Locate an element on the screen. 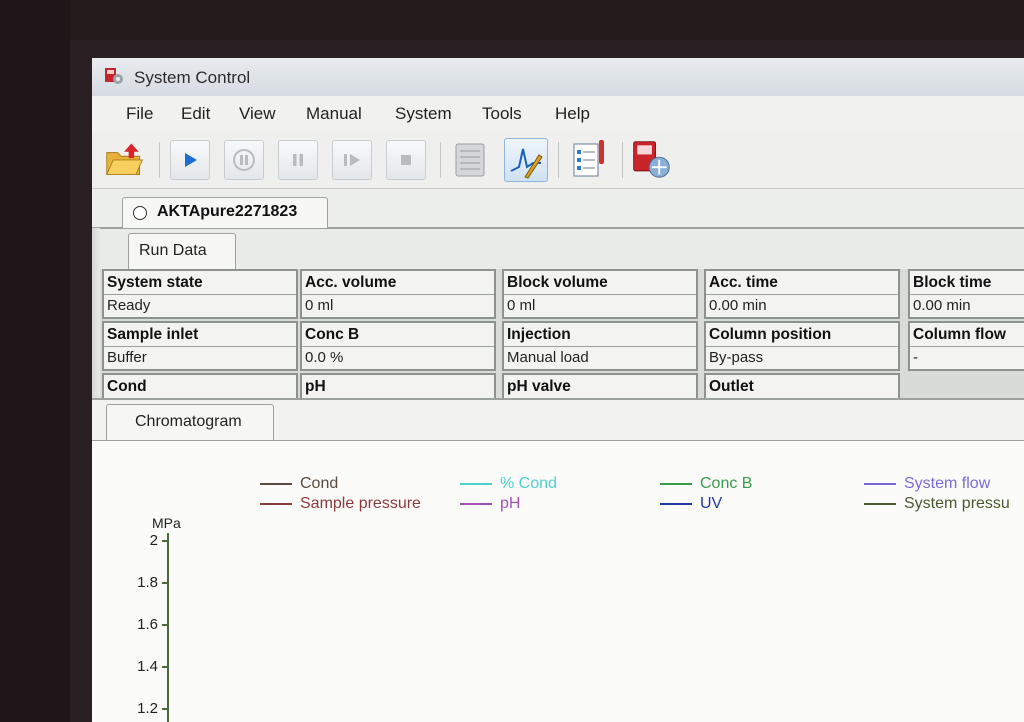  run-data-cell: Block time 0.00 min is located at coordinates (966, 294).